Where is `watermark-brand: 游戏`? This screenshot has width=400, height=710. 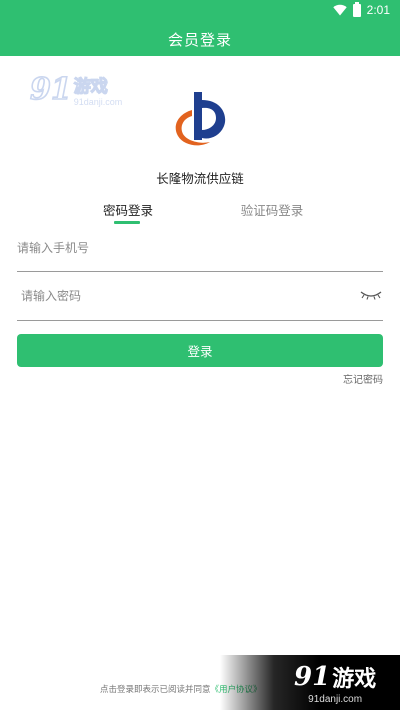
watermark-brand: 游戏 is located at coordinates (90, 86).